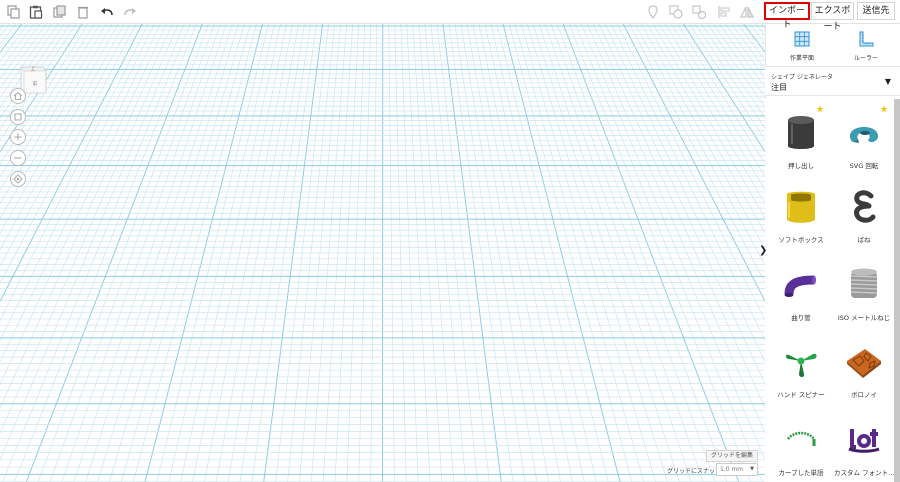 Image resolution: width=900 pixels, height=482 pixels. Describe the element at coordinates (864, 318) in the screenshot. I see `shape-label: ISO メートルねじ` at that location.